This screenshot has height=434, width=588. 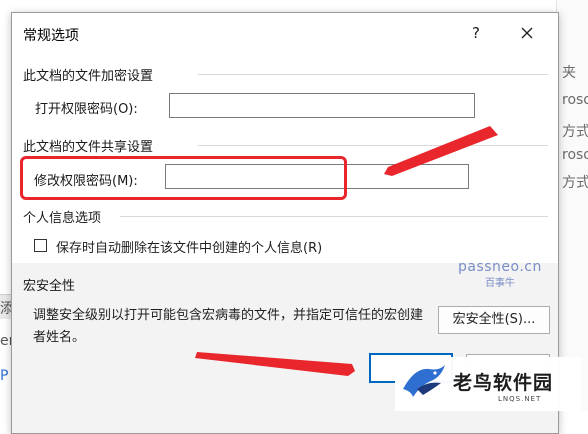 I want to click on close-icon, so click(x=527, y=33).